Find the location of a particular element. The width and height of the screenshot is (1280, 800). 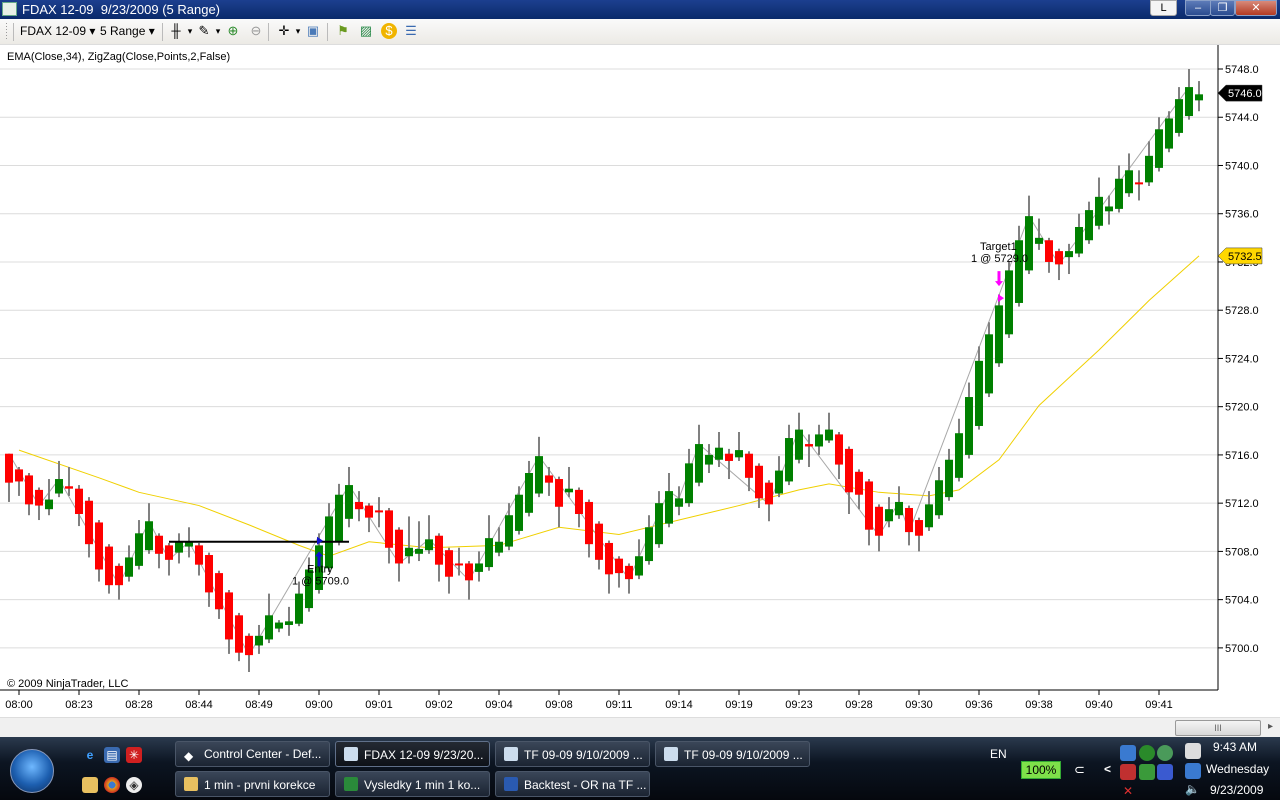

tray-expand-button: < is located at coordinates (1107, 769).